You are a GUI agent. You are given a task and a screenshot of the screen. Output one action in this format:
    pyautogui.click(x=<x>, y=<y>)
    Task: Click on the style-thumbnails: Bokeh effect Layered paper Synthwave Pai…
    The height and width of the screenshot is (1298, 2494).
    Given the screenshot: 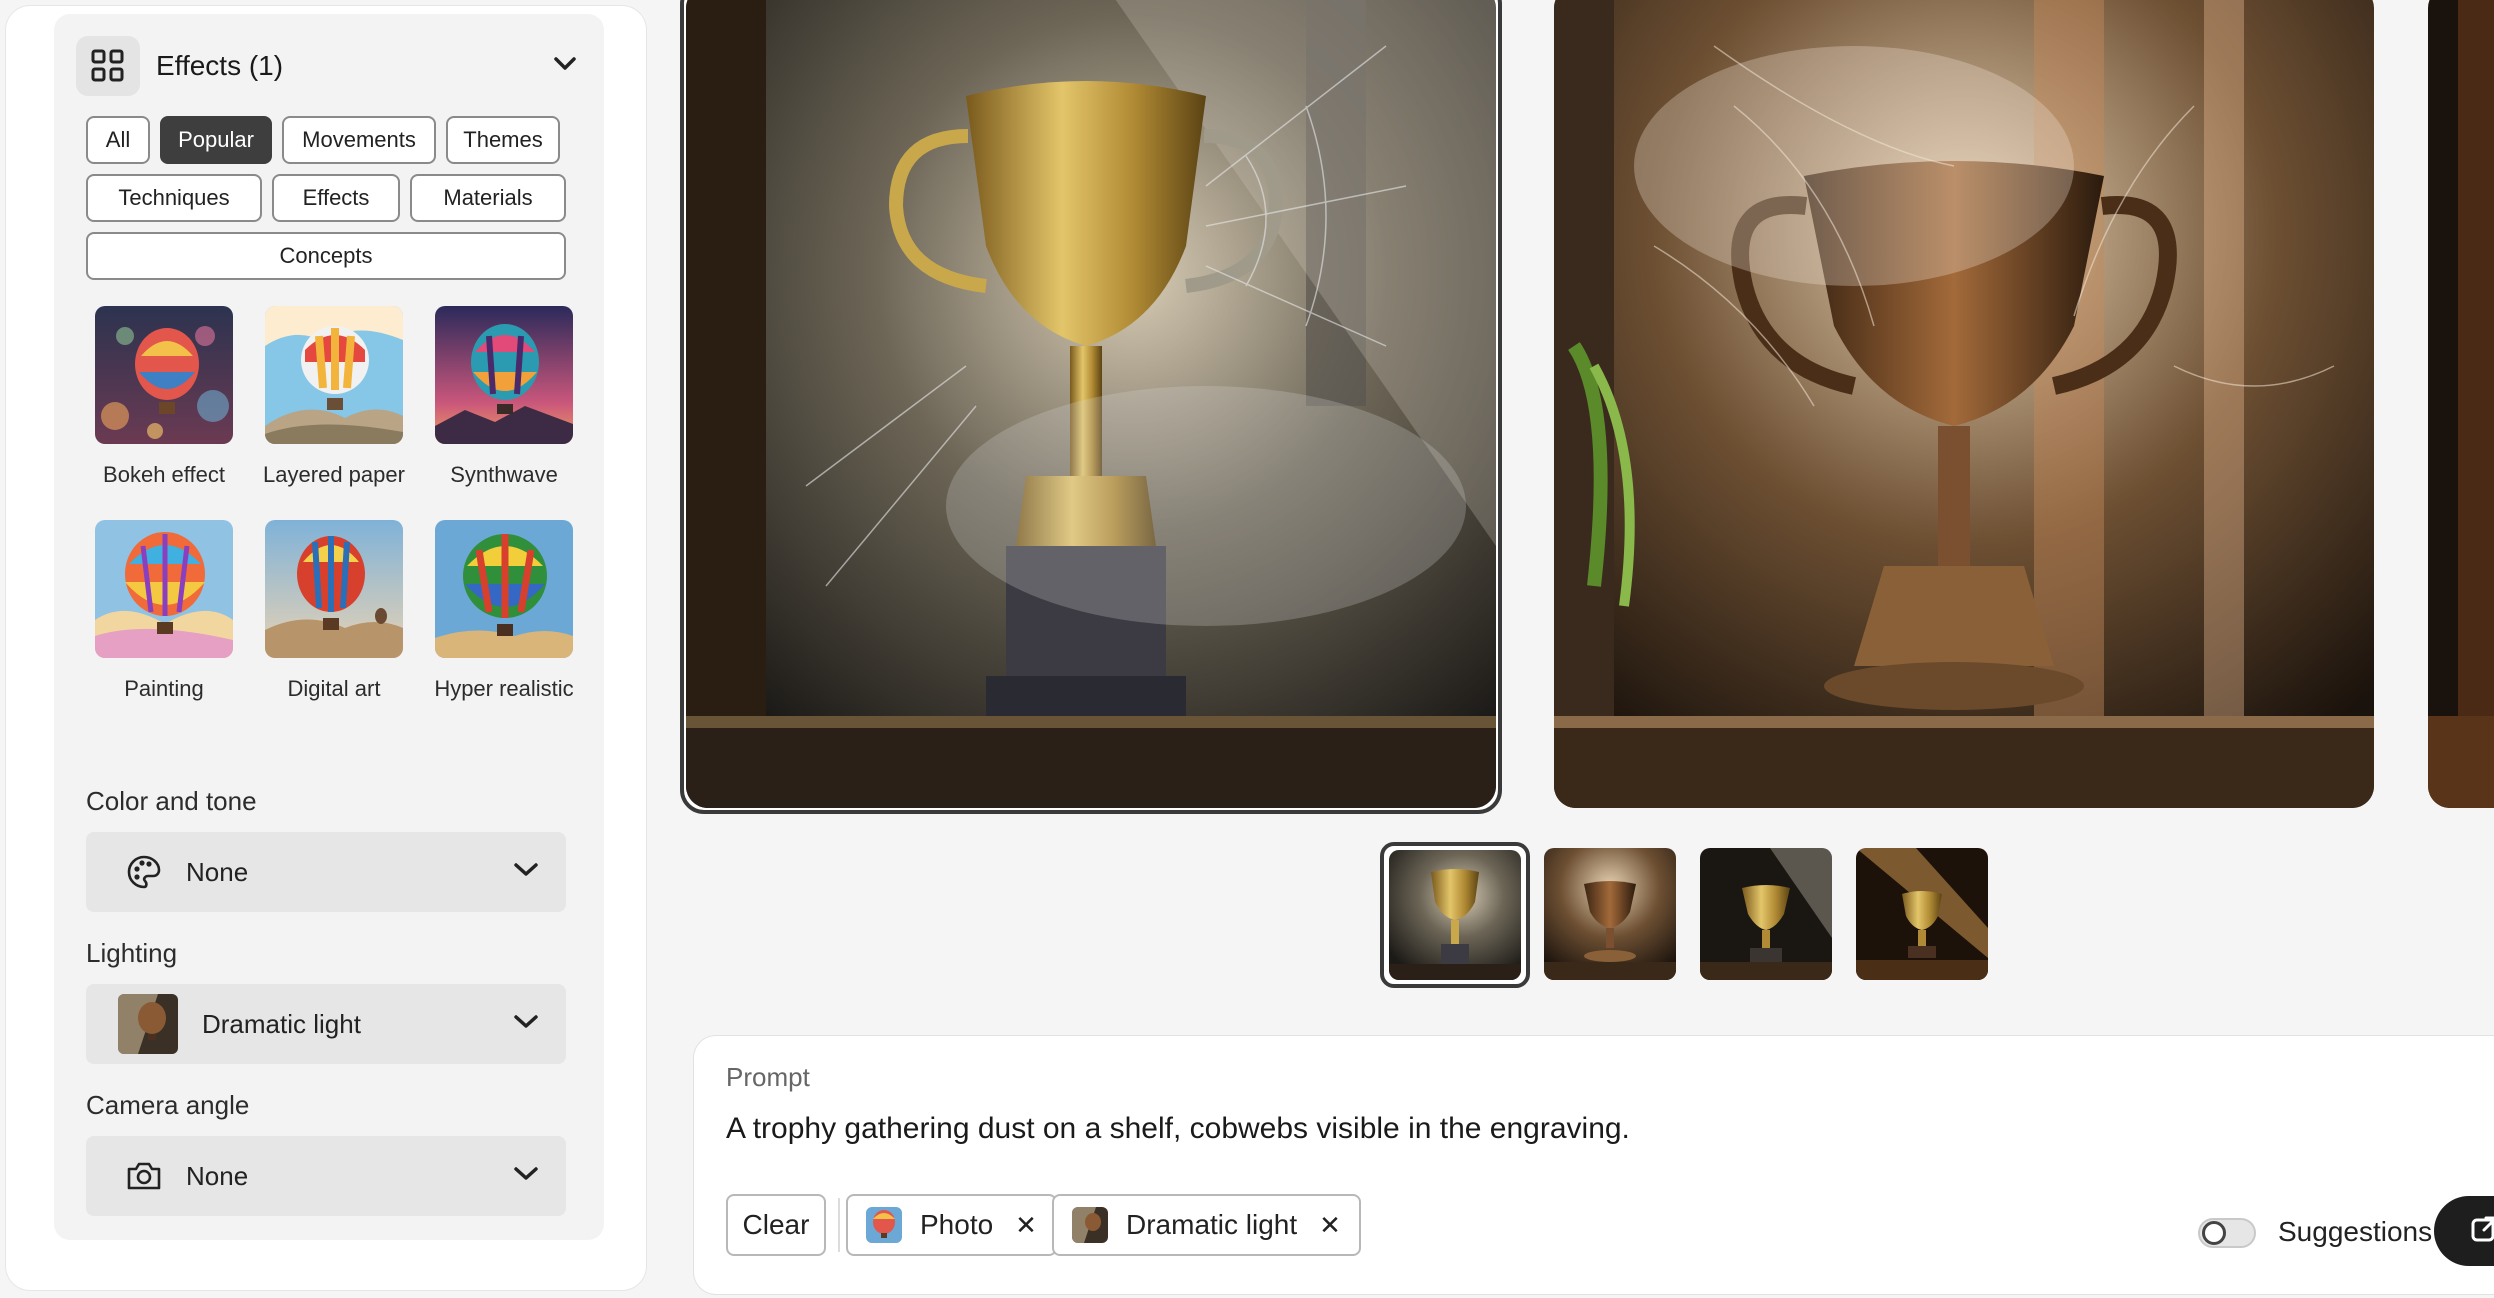 What is the action you would take?
    pyautogui.click(x=334, y=504)
    